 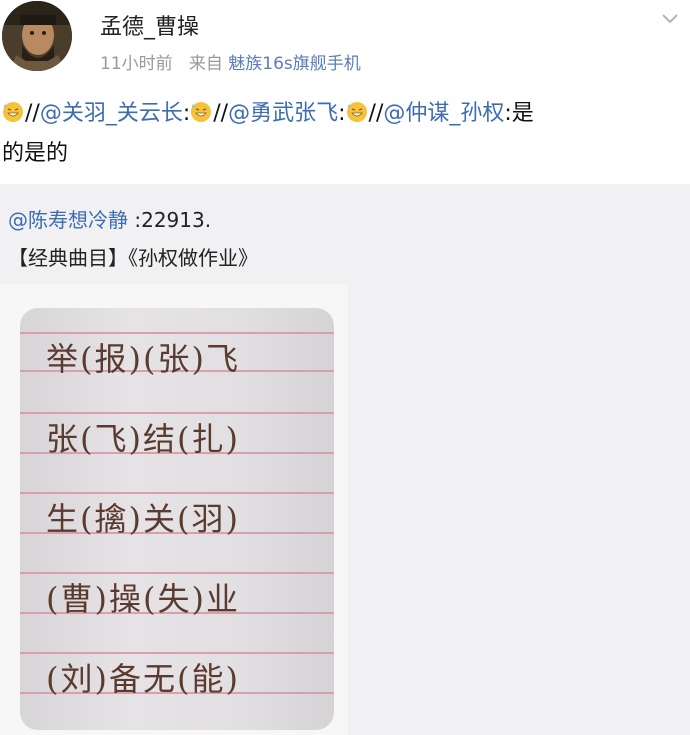 What do you see at coordinates (35, 153) in the screenshot?
I see `post-text-line2: 的是的` at bounding box center [35, 153].